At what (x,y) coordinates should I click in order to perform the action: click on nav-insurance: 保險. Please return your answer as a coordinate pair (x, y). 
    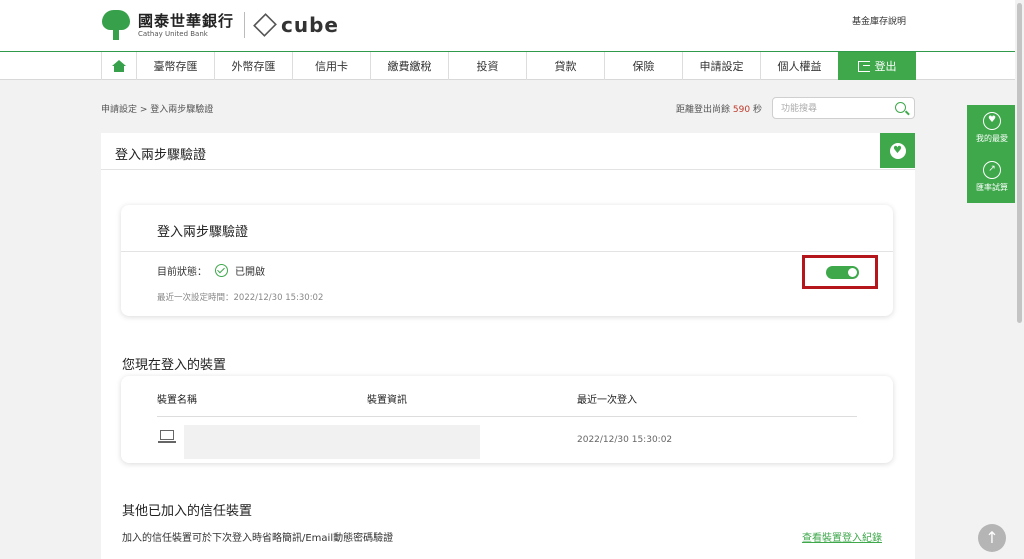
    Looking at the image, I should click on (643, 66).